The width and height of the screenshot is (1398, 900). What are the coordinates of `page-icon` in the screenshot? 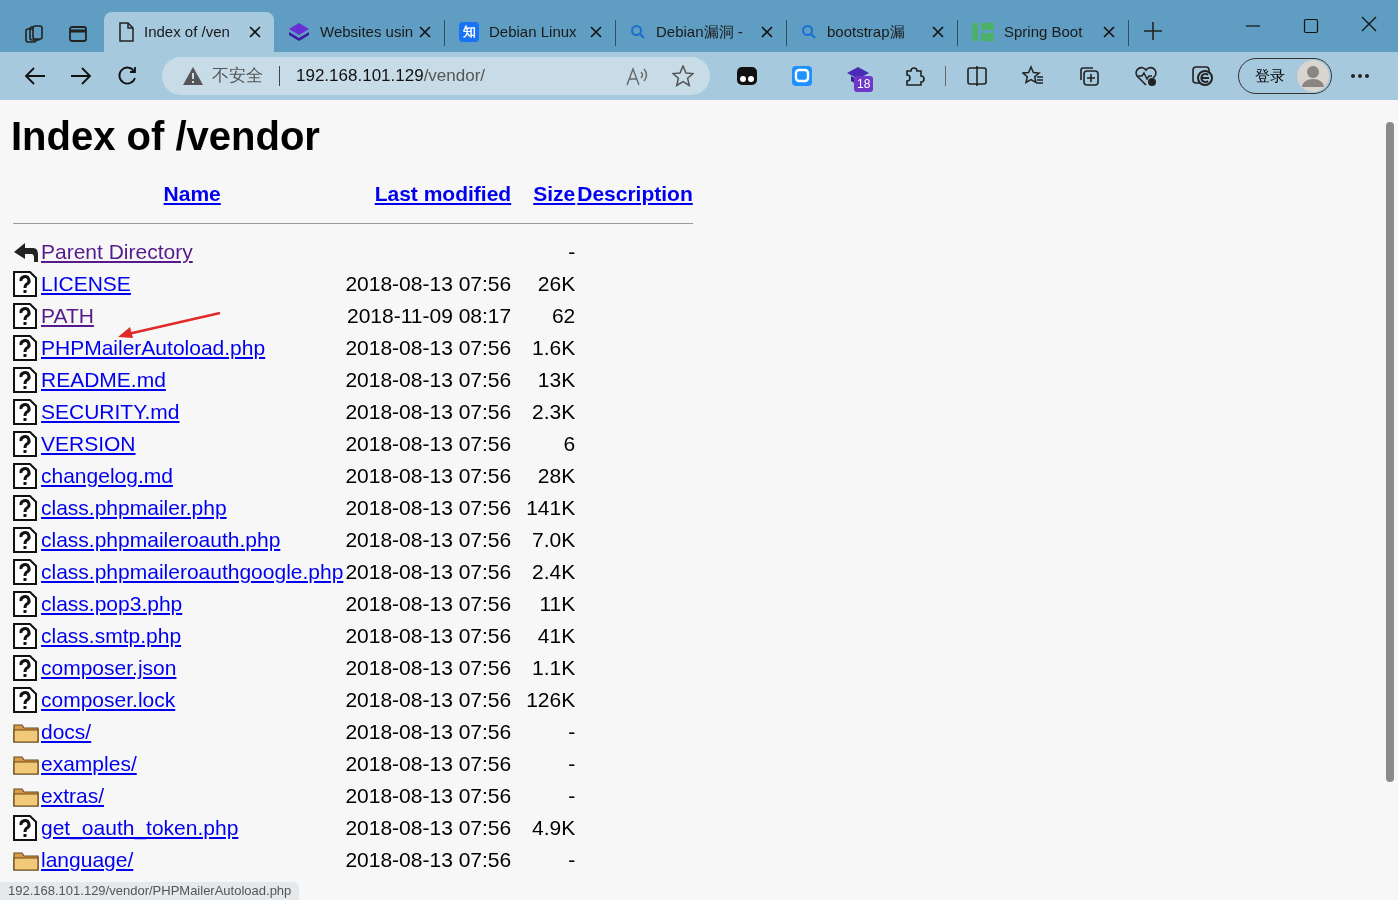 It's located at (126, 32).